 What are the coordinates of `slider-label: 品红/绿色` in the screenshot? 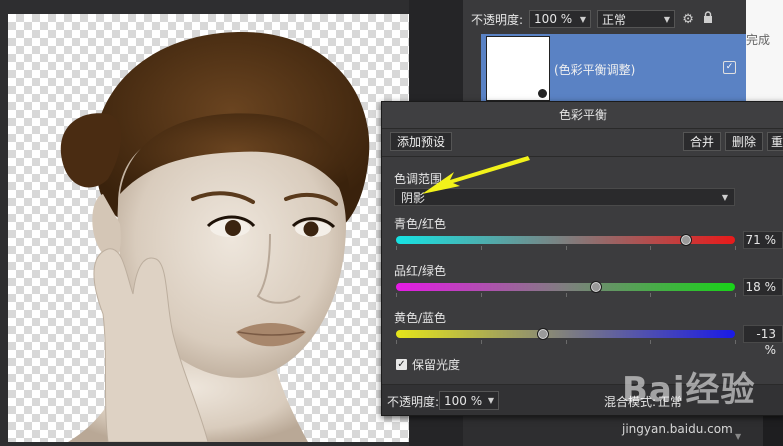 It's located at (420, 271).